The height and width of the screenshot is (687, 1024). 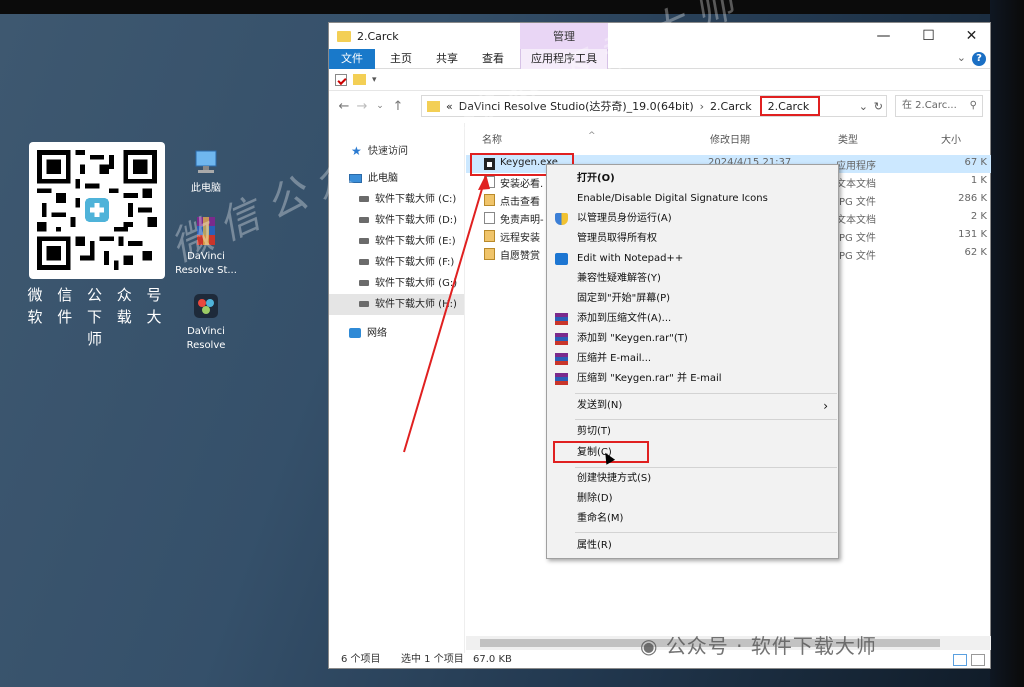 What do you see at coordinates (561, 259) in the screenshot?
I see `notepad-icon` at bounding box center [561, 259].